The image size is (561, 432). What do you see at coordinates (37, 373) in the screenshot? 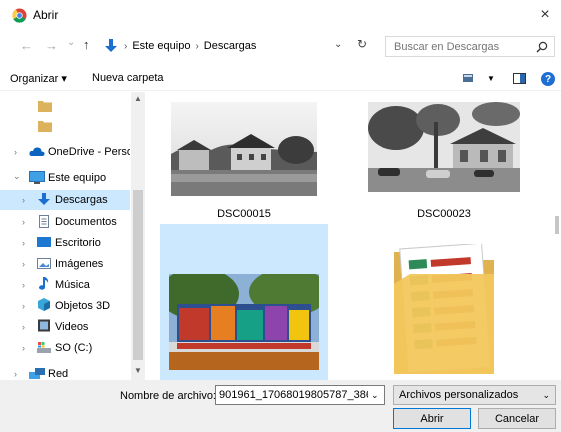
I see `network-icon` at bounding box center [37, 373].